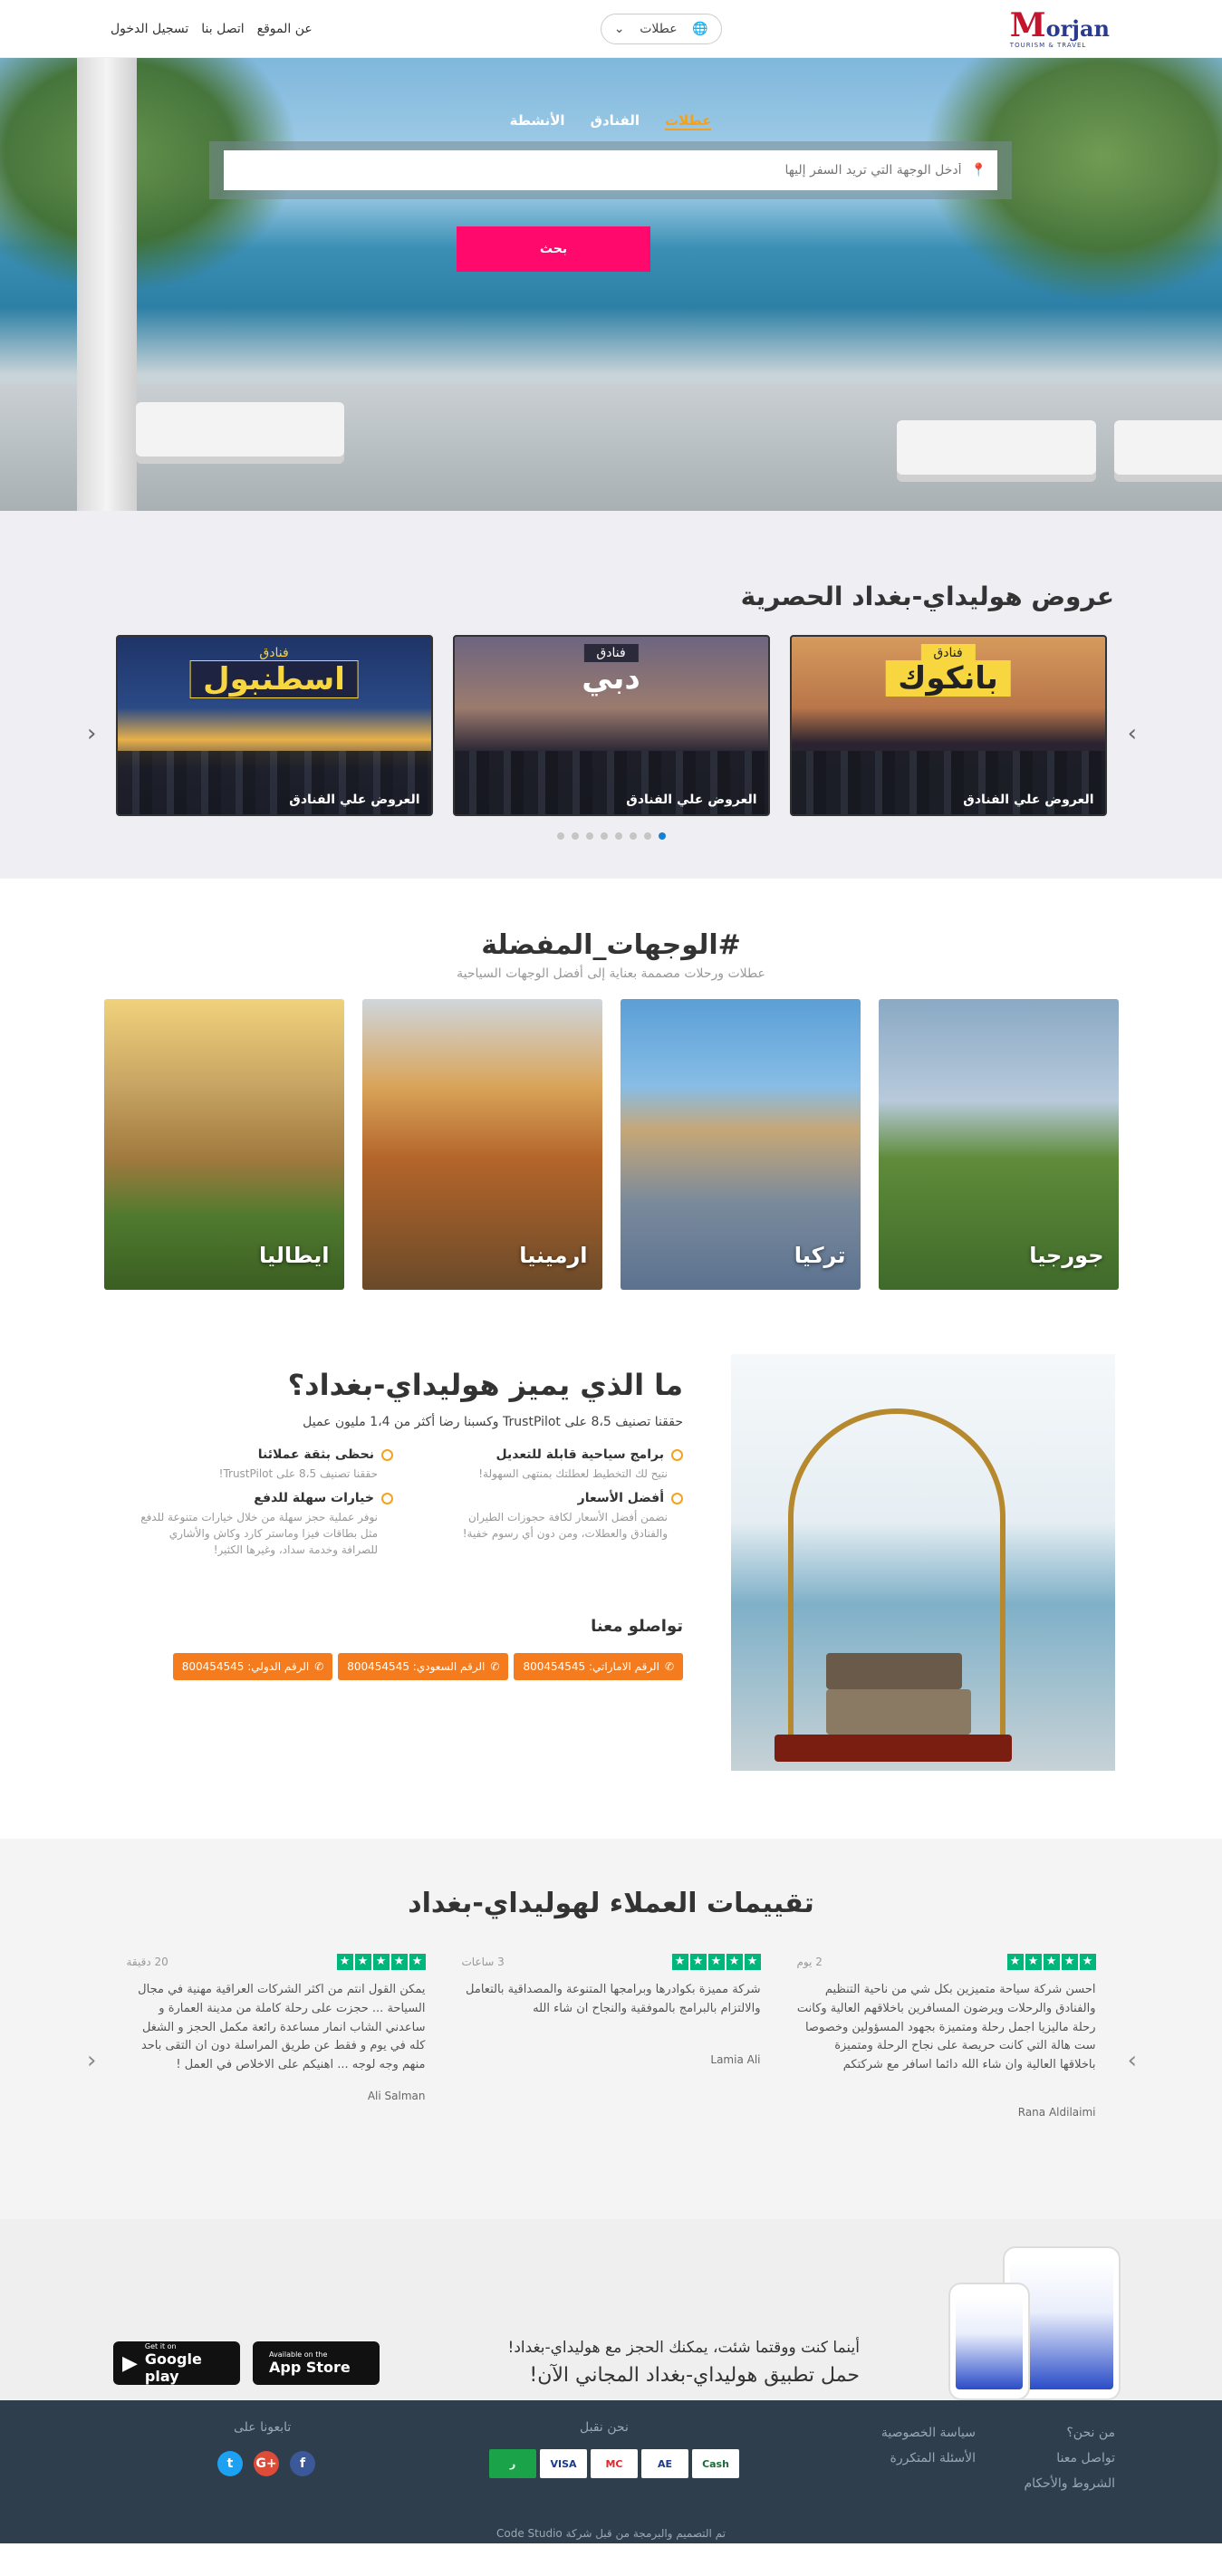 This screenshot has width=1222, height=2576. What do you see at coordinates (923, 1562) in the screenshot?
I see `luggage-trolley-image` at bounding box center [923, 1562].